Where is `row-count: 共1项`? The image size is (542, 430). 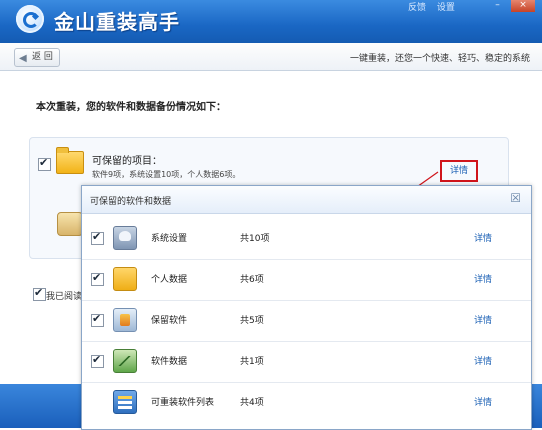
row-count: 共1项 is located at coordinates (252, 362).